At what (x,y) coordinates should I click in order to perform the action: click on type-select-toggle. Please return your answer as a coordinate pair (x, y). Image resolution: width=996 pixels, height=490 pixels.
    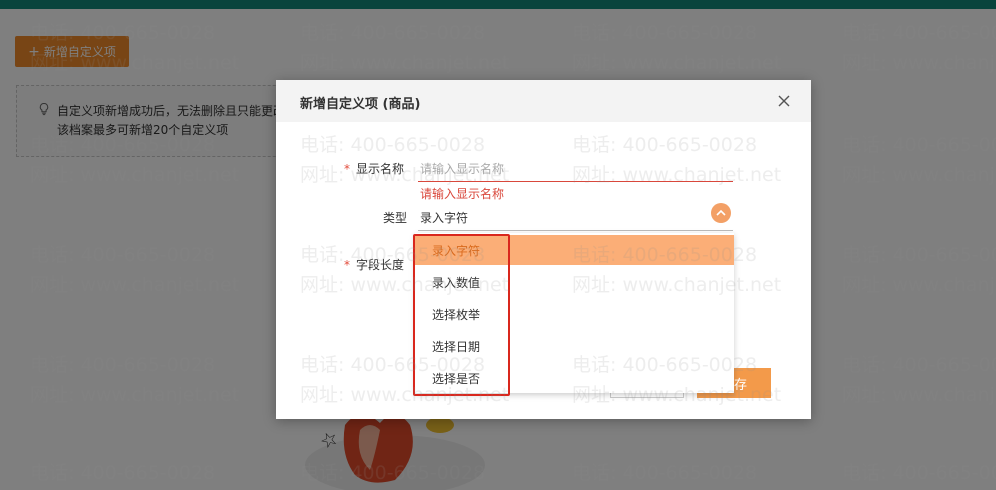
    Looking at the image, I should click on (721, 213).